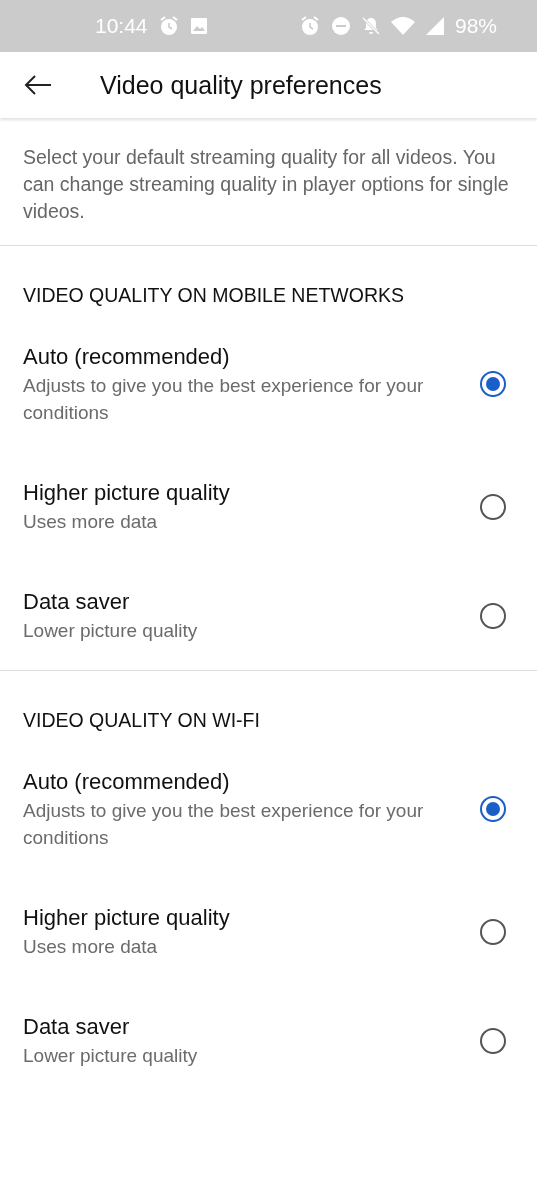 This screenshot has width=537, height=1200. Describe the element at coordinates (434, 26) in the screenshot. I see `signal-icon` at that location.